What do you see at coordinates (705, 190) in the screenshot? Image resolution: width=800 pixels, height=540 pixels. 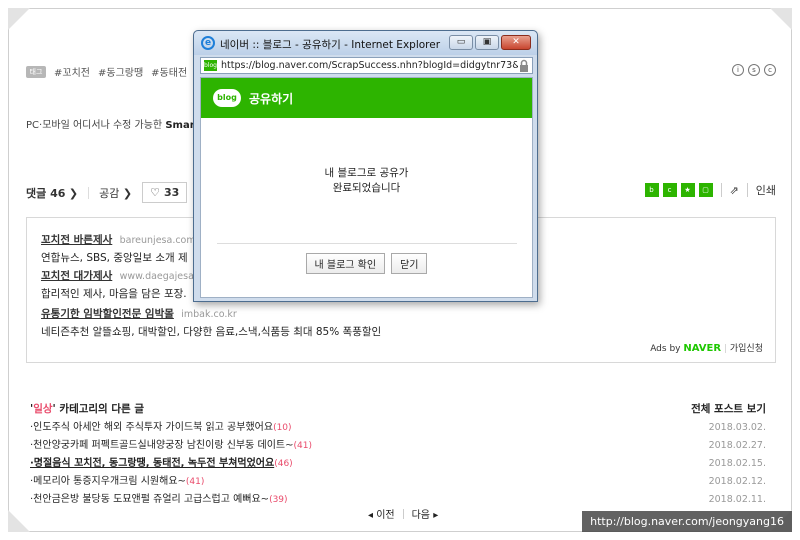 I see `memo-share-icon: ▢` at bounding box center [705, 190].